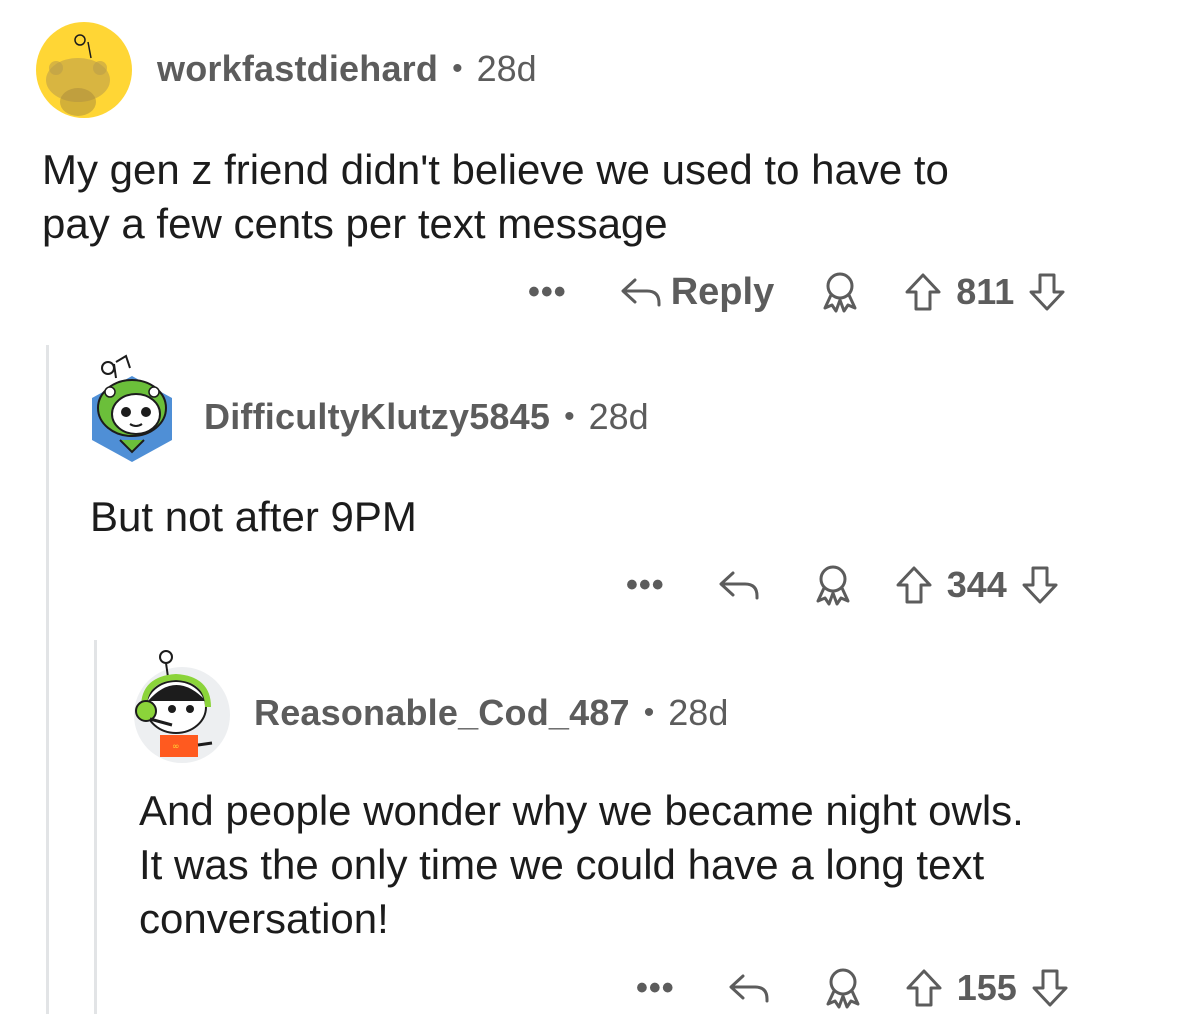 Image resolution: width=1179 pixels, height=1018 pixels. I want to click on reply-label: Reply, so click(722, 291).